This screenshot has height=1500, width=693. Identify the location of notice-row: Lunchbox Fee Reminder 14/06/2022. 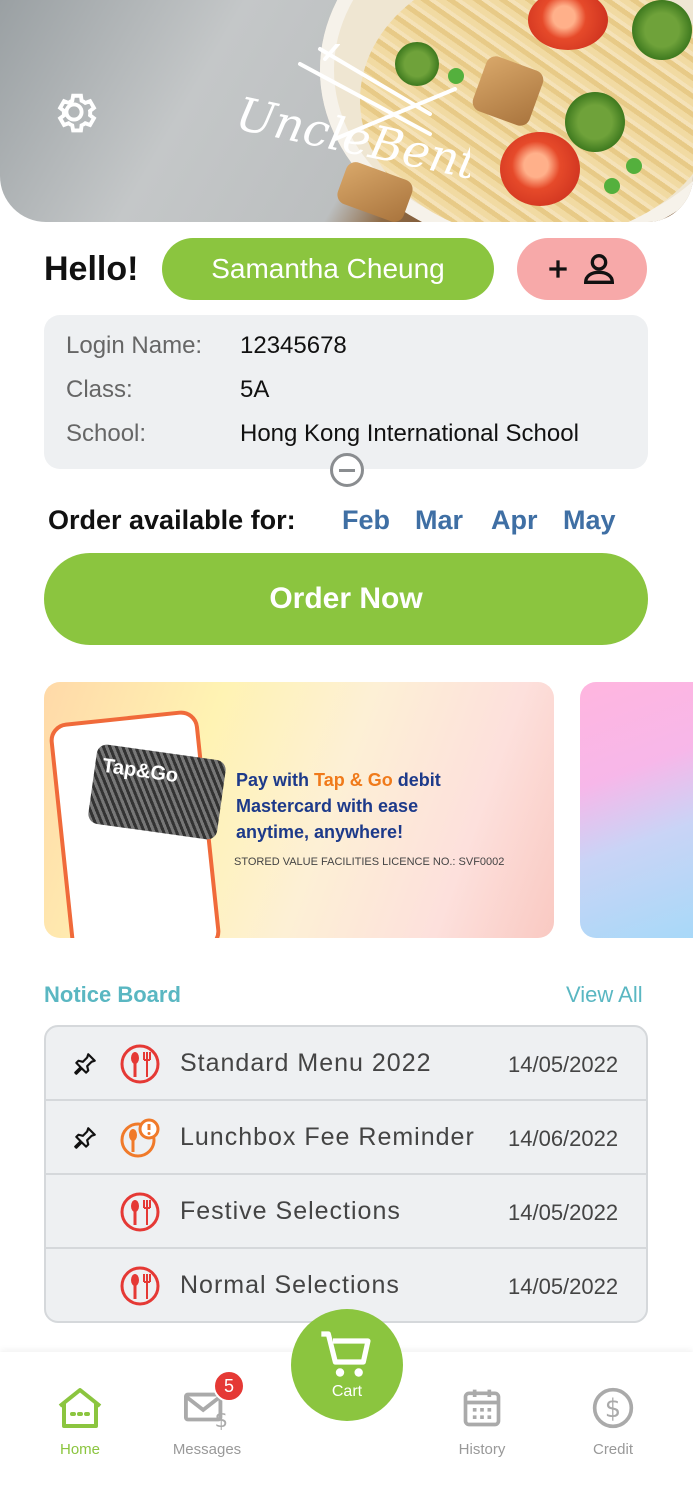
(346, 1138).